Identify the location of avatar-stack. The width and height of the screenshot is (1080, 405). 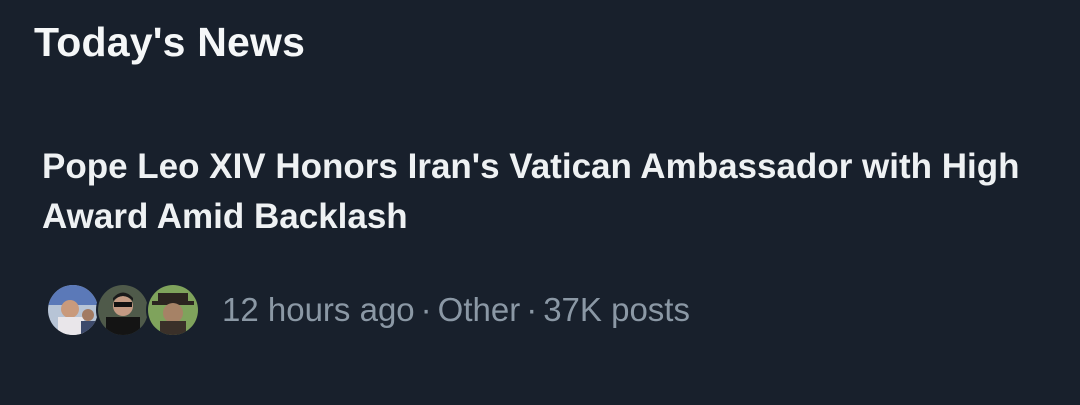
(123, 310).